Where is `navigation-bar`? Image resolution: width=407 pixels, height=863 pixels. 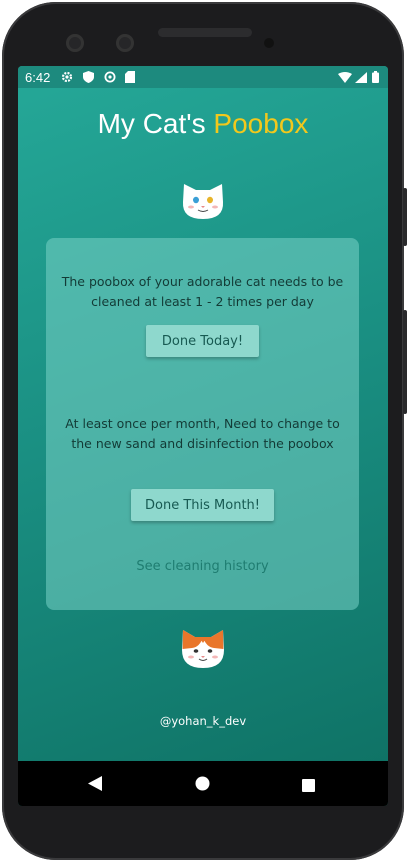 navigation-bar is located at coordinates (203, 783).